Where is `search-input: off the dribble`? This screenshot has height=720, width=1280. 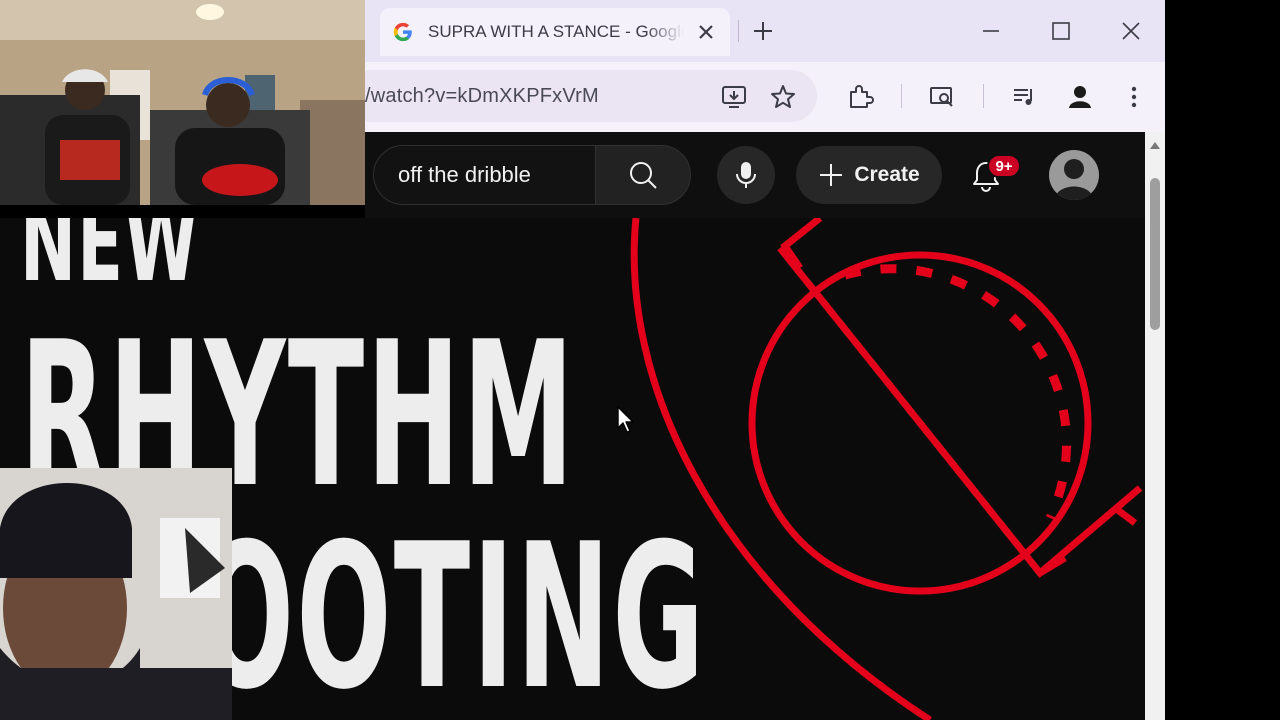 search-input: off the dribble is located at coordinates (484, 175).